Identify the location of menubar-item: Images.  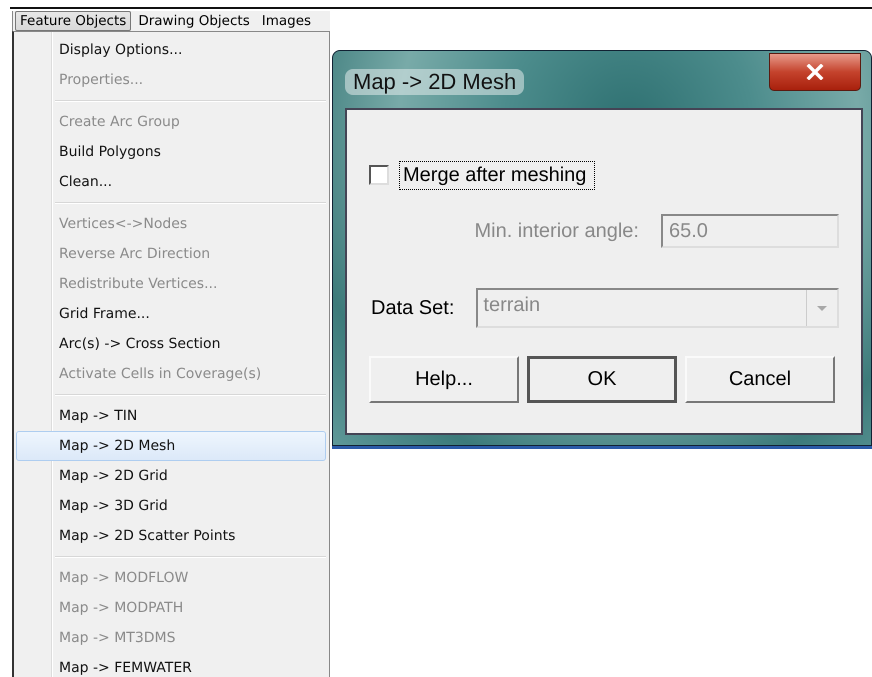
(286, 21).